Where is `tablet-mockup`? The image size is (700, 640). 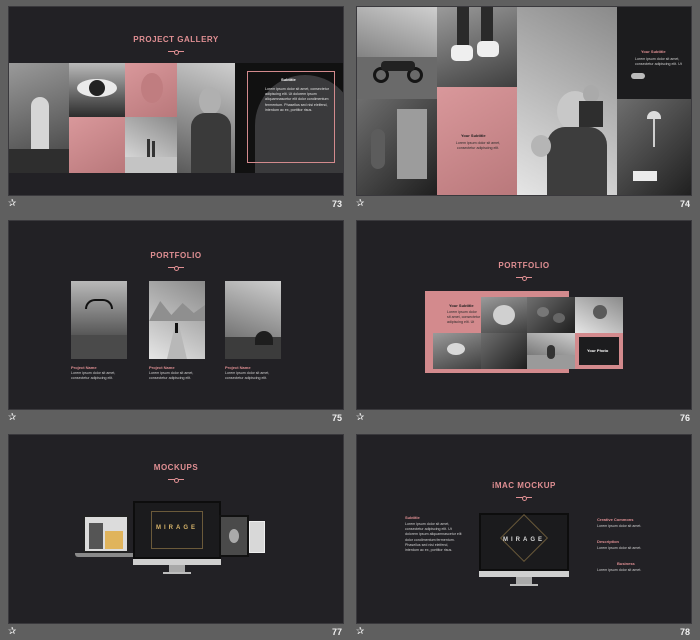 tablet-mockup is located at coordinates (234, 536).